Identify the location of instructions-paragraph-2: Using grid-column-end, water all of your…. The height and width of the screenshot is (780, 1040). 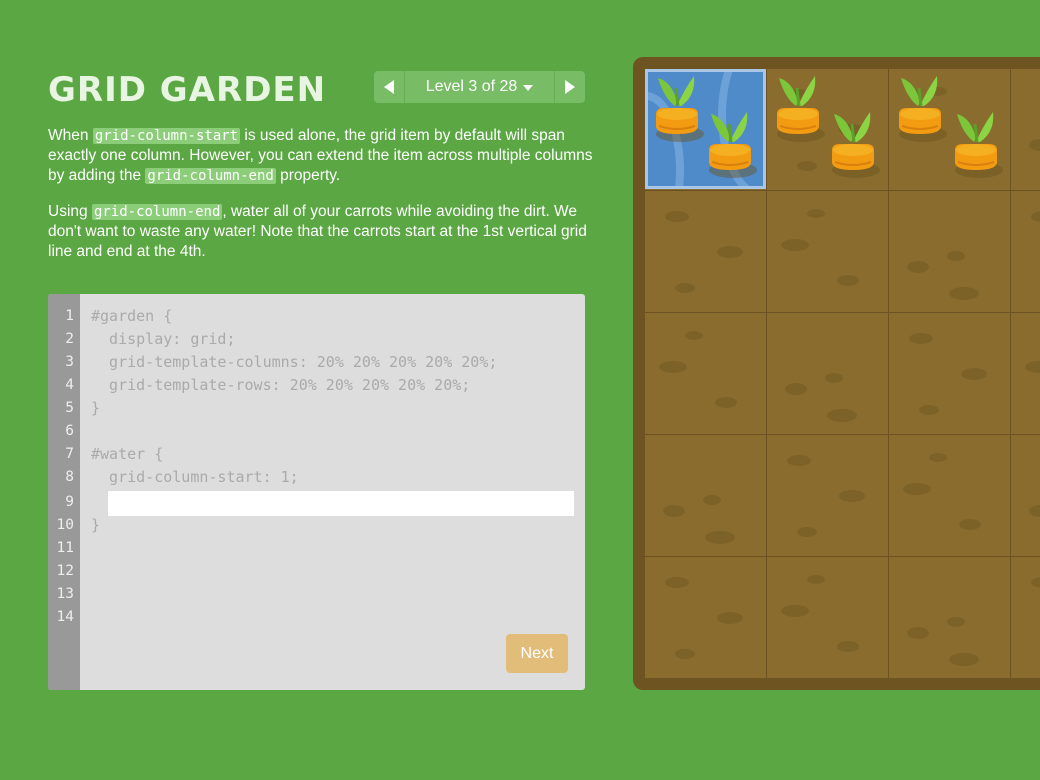
(320, 232).